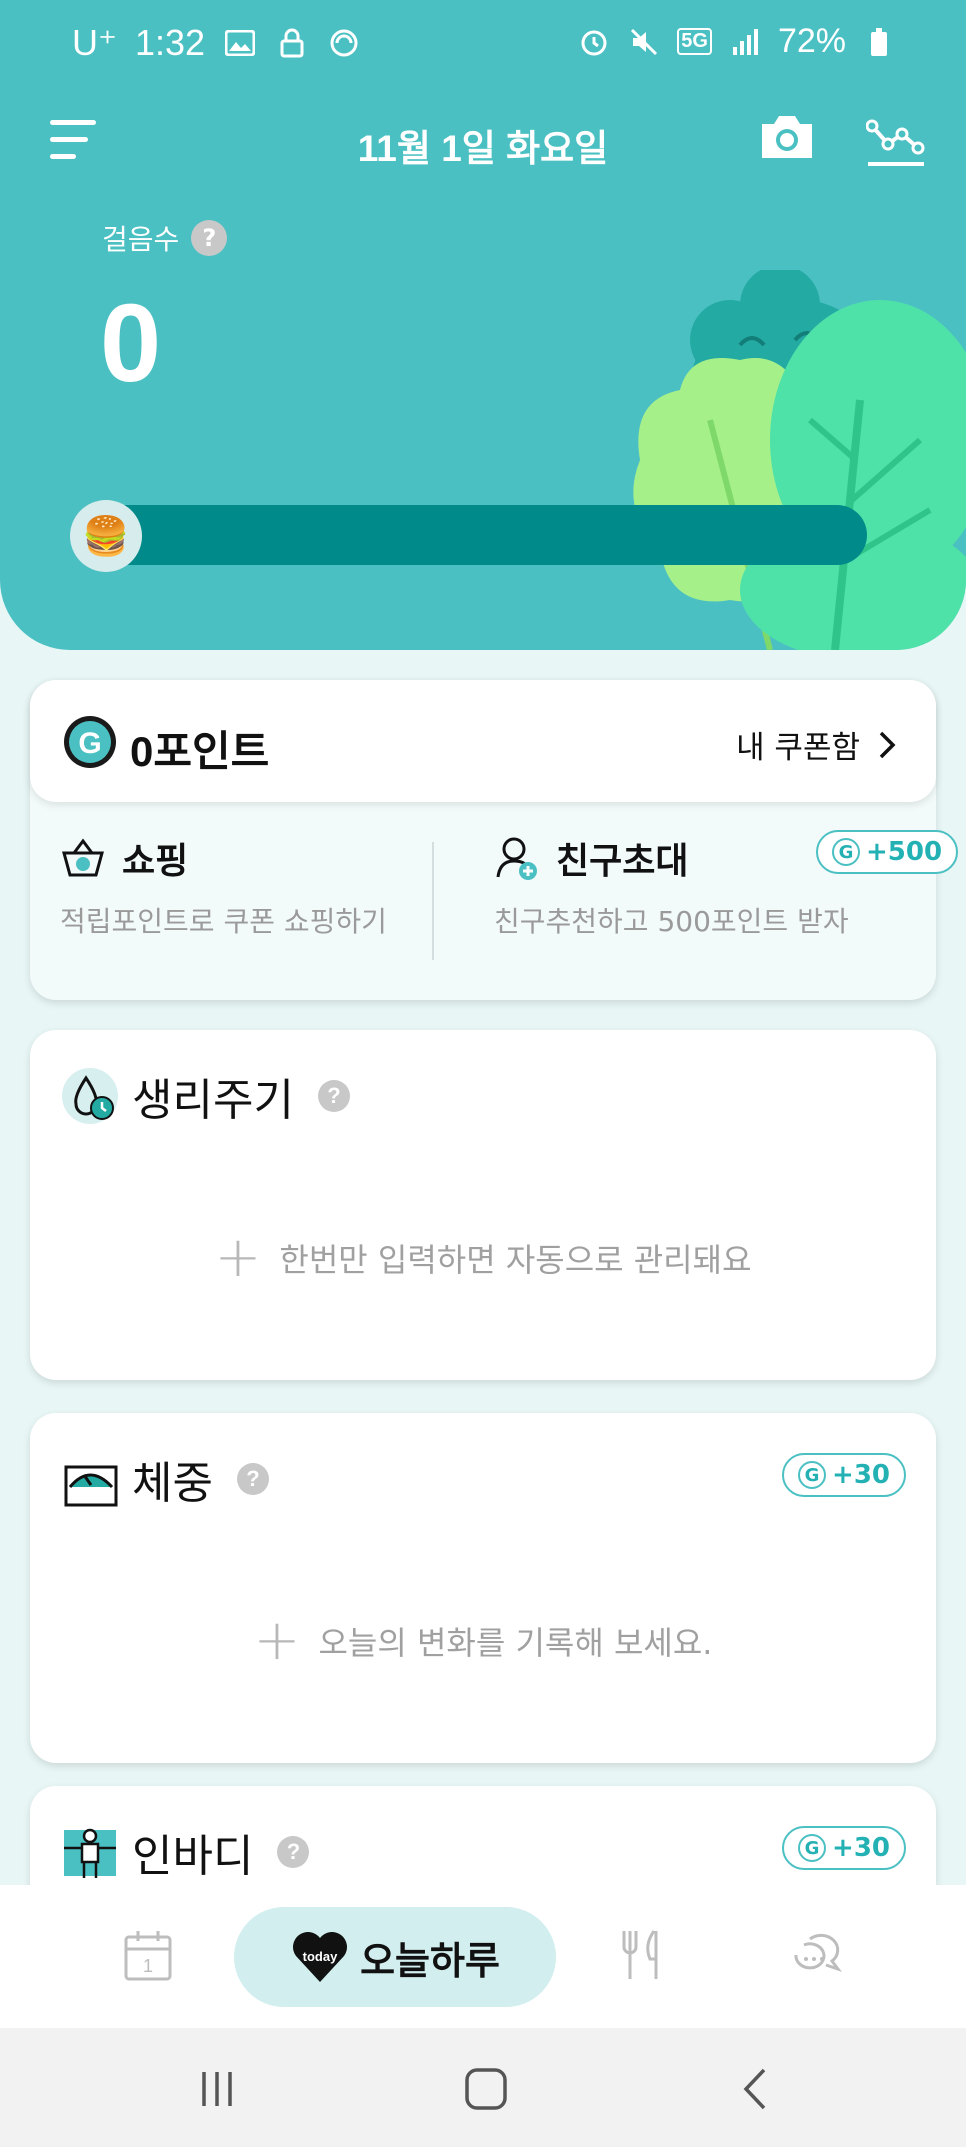  What do you see at coordinates (344, 43) in the screenshot?
I see `sync-icon` at bounding box center [344, 43].